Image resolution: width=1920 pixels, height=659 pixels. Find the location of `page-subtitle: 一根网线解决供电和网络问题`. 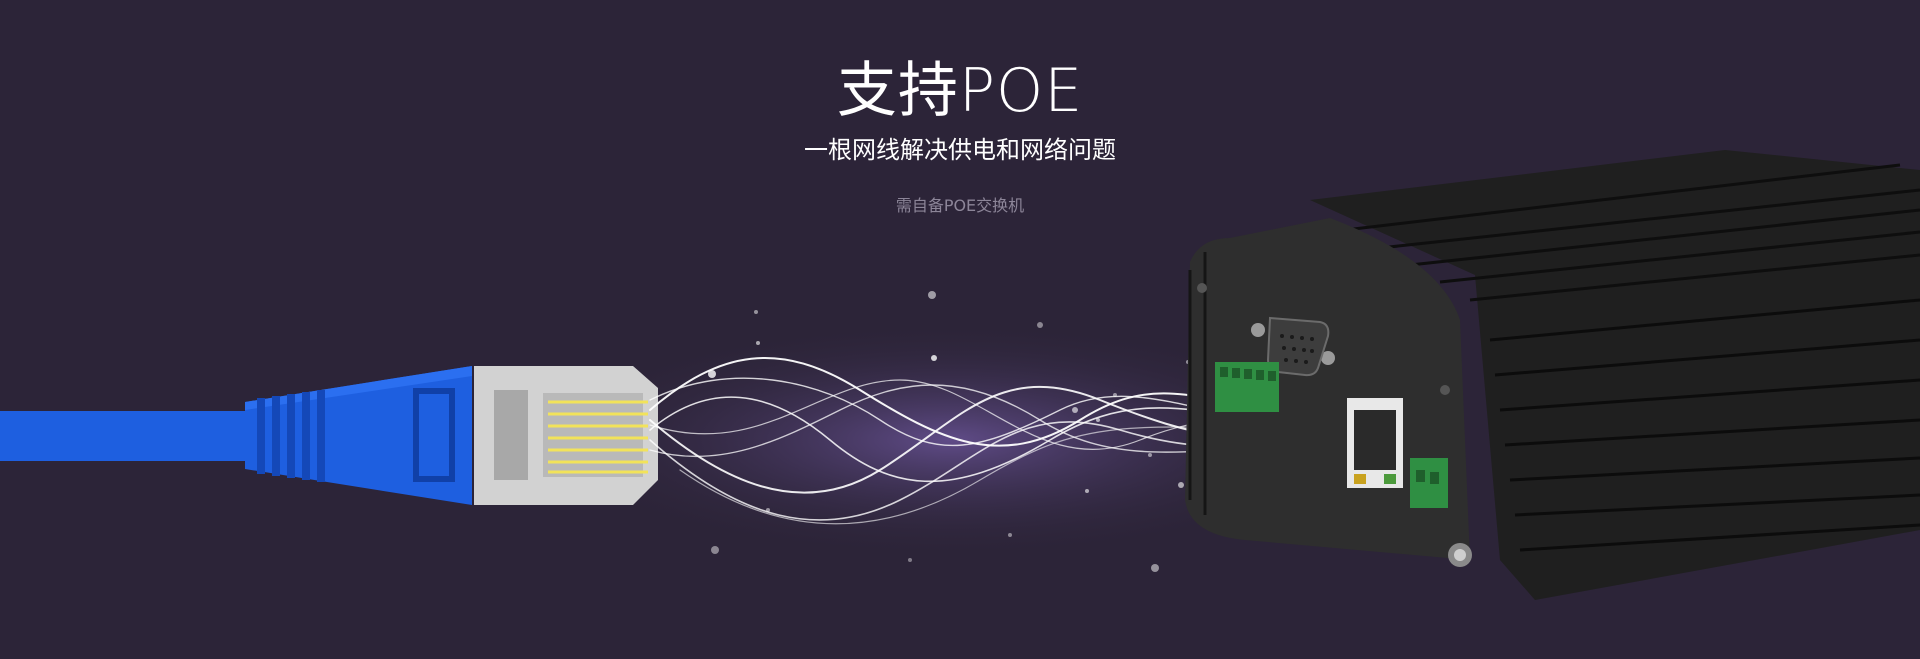

page-subtitle: 一根网线解决供电和网络问题 is located at coordinates (960, 150).